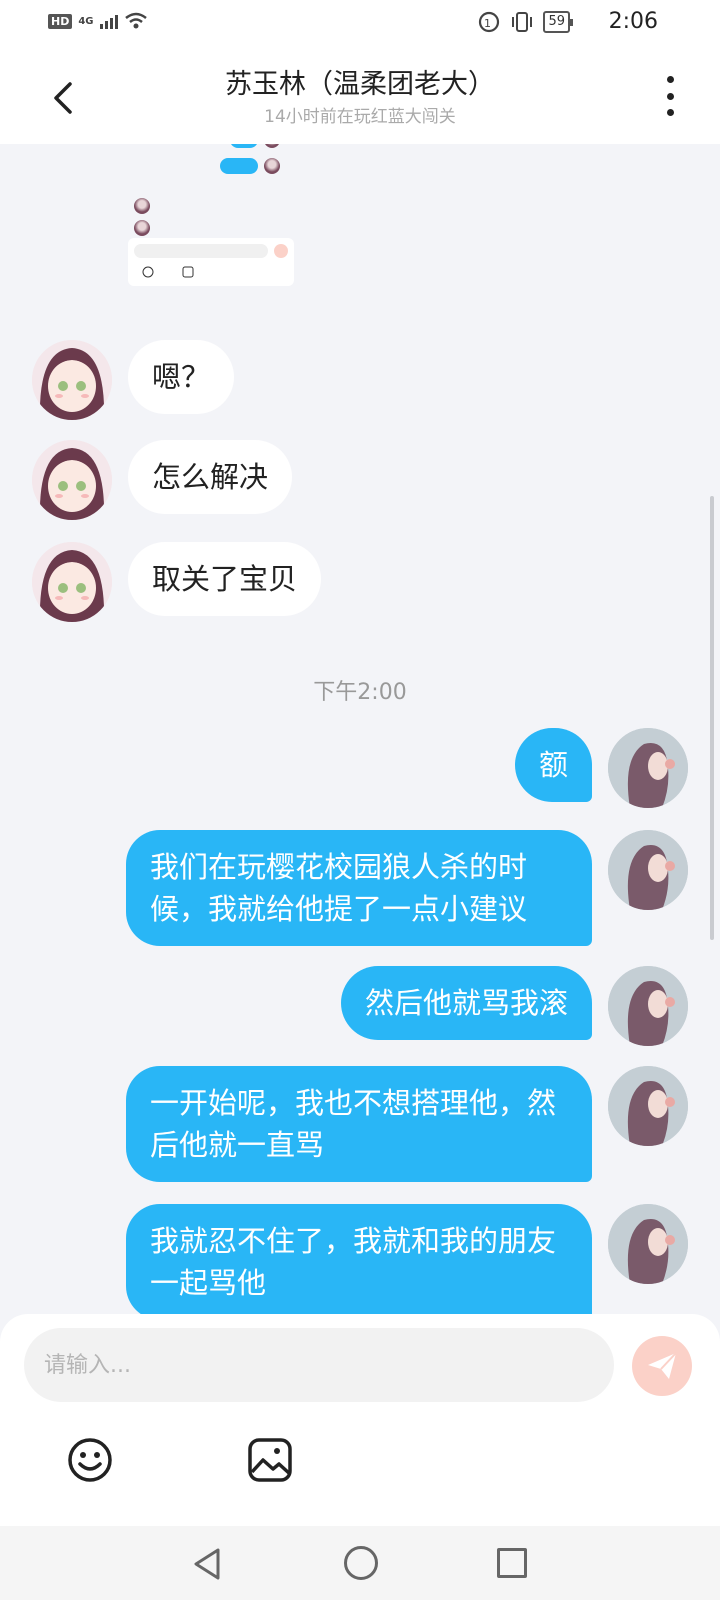 Image resolution: width=720 pixels, height=1600 pixels. I want to click on thumb-send, so click(281, 251).